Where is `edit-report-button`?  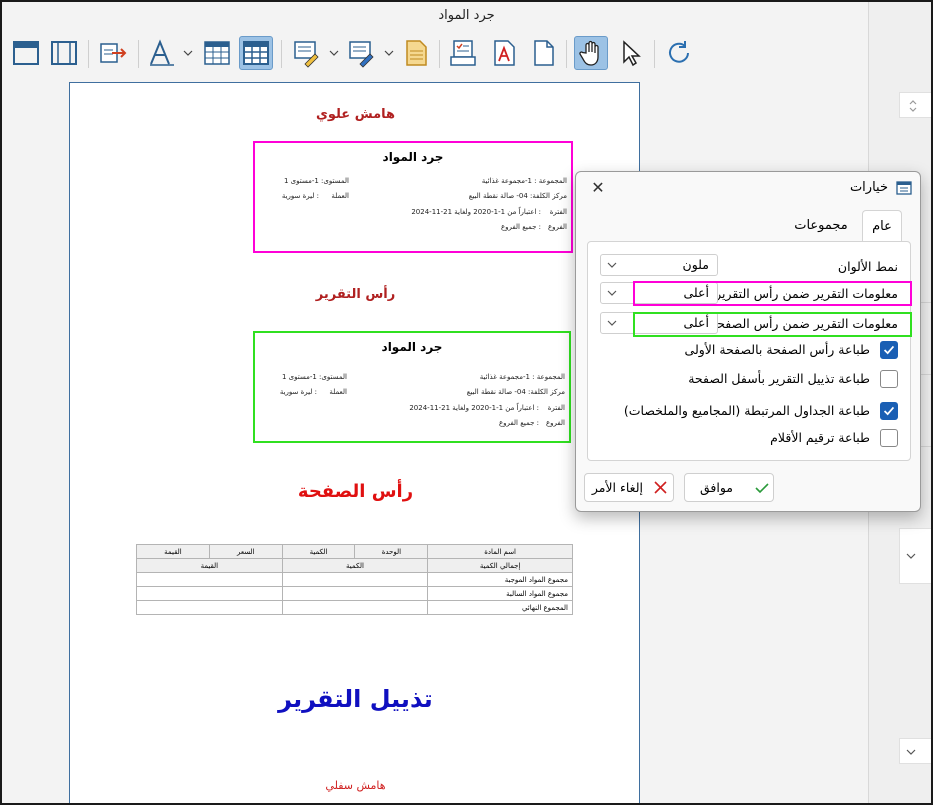
edit-report-button is located at coordinates (306, 53).